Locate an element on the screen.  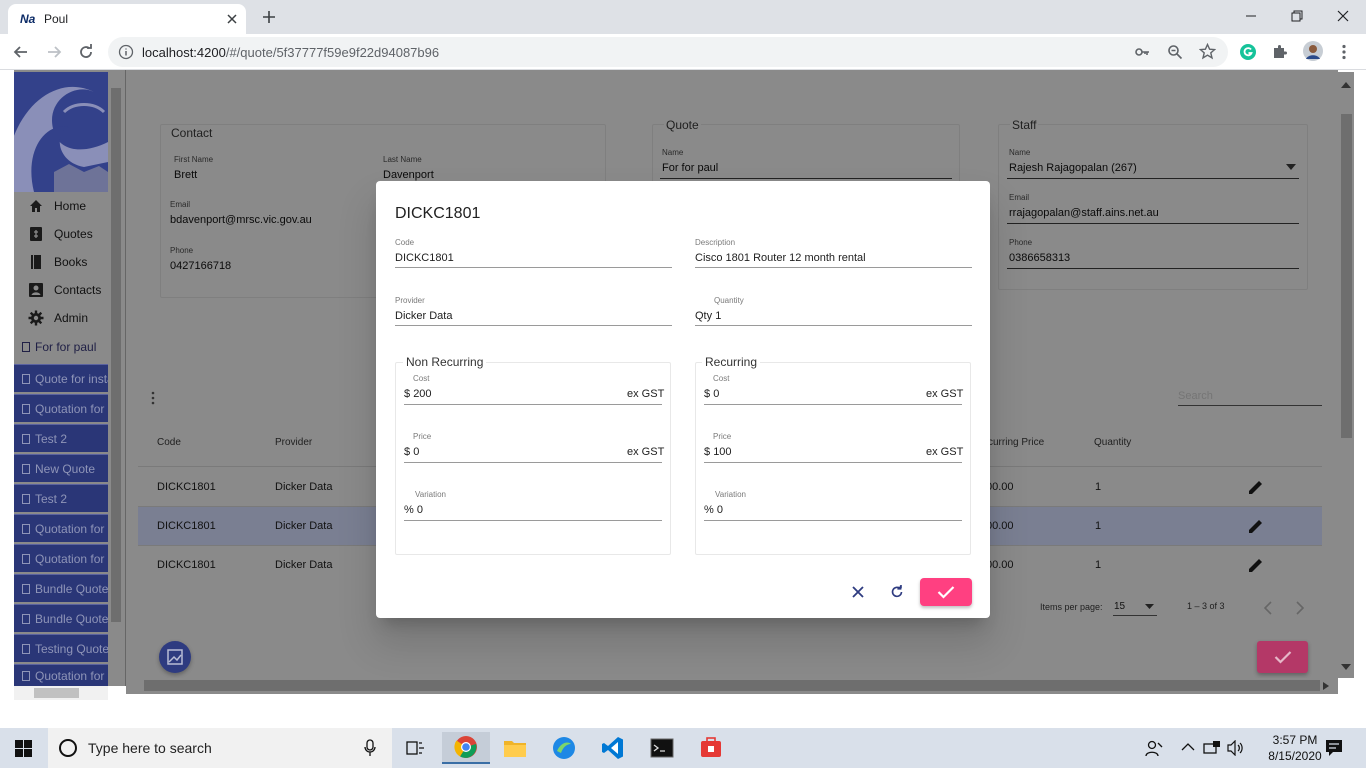
sidebar-scrollbar is located at coordinates (116, 377).